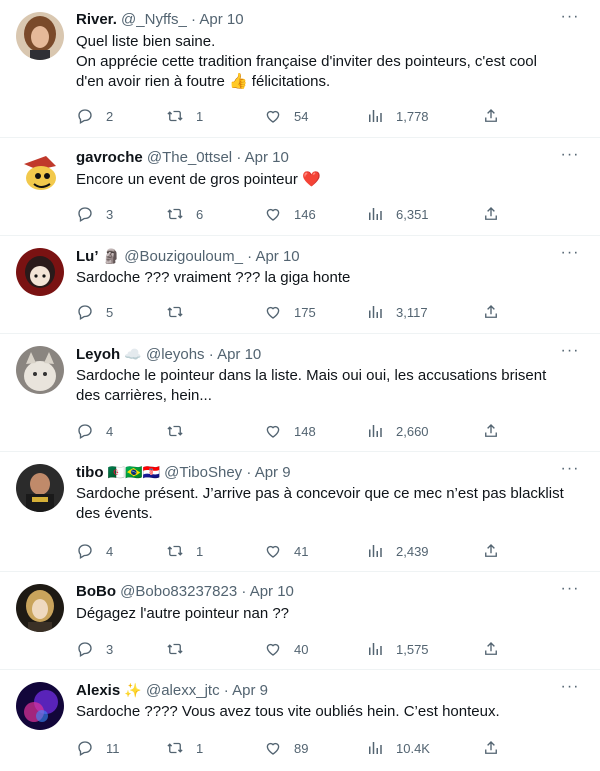 Image resolution: width=600 pixels, height=771 pixels. What do you see at coordinates (90, 472) in the screenshot?
I see `display-name: tibo` at bounding box center [90, 472].